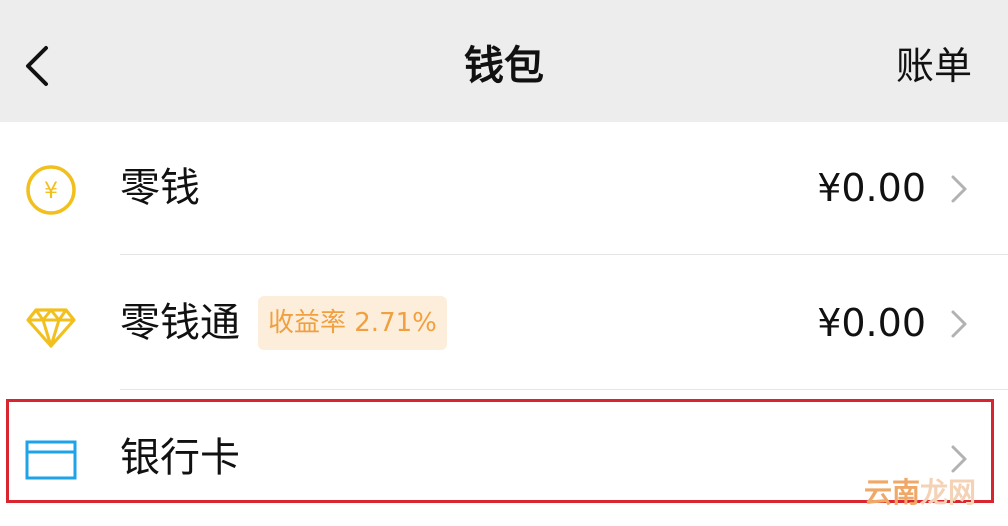  Describe the element at coordinates (180, 323) in the screenshot. I see `item-label: 零钱通` at that location.